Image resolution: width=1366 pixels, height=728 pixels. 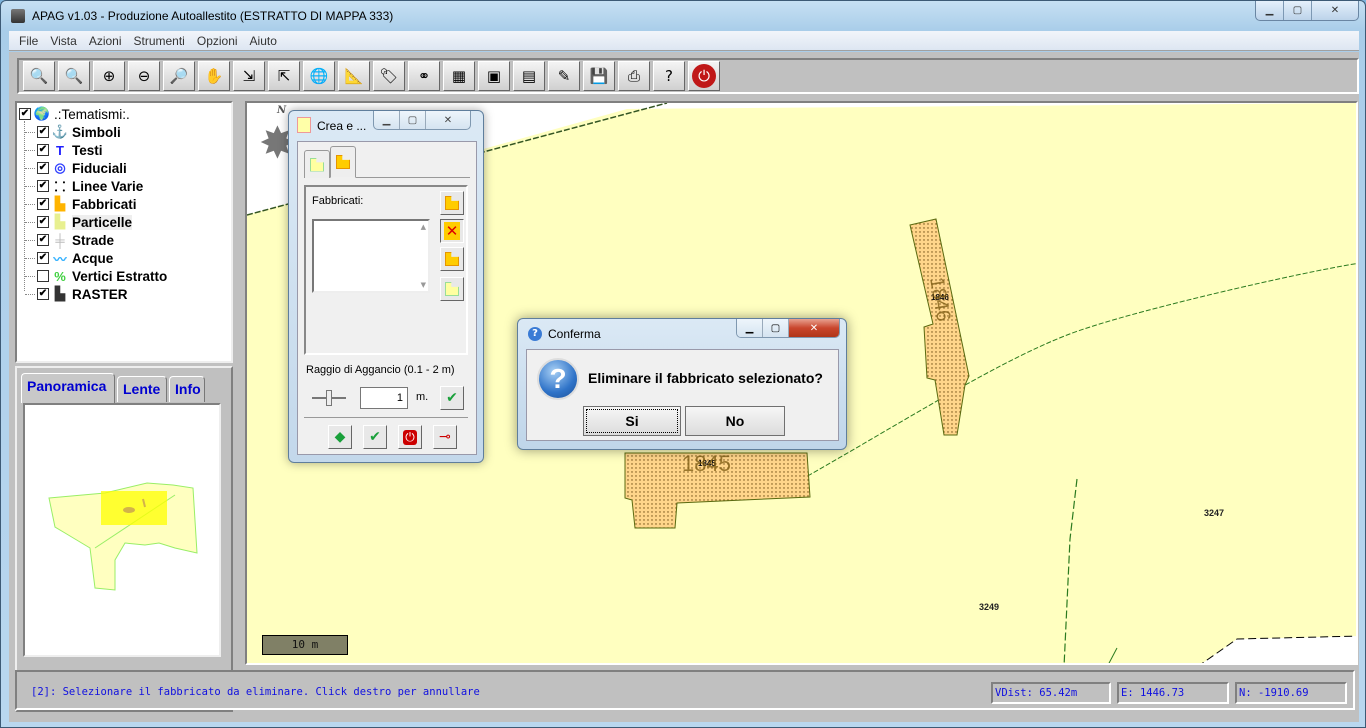 I want to click on toolbar-button-ruler: 📐, so click(x=354, y=76).